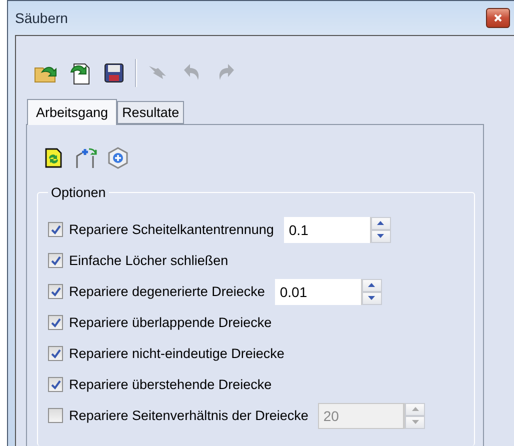  What do you see at coordinates (54, 158) in the screenshot?
I see `refresh-document-icon` at bounding box center [54, 158].